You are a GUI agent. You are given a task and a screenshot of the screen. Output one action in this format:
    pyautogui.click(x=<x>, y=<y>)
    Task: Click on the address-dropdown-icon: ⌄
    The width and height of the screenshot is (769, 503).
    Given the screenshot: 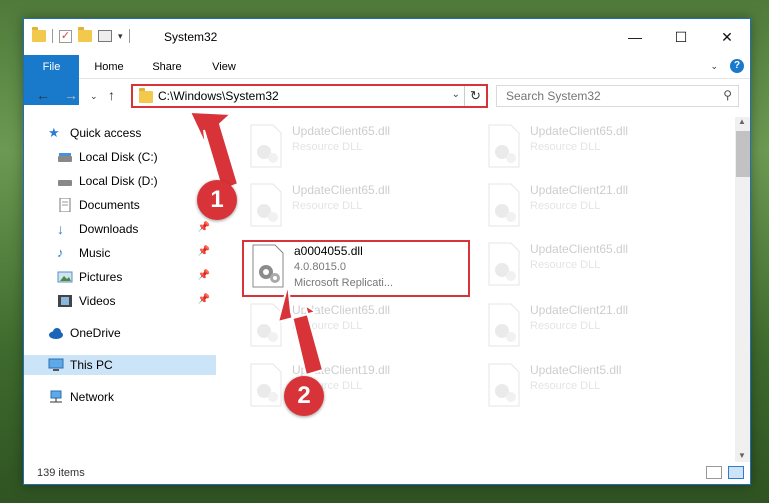 What is the action you would take?
    pyautogui.click(x=456, y=94)
    